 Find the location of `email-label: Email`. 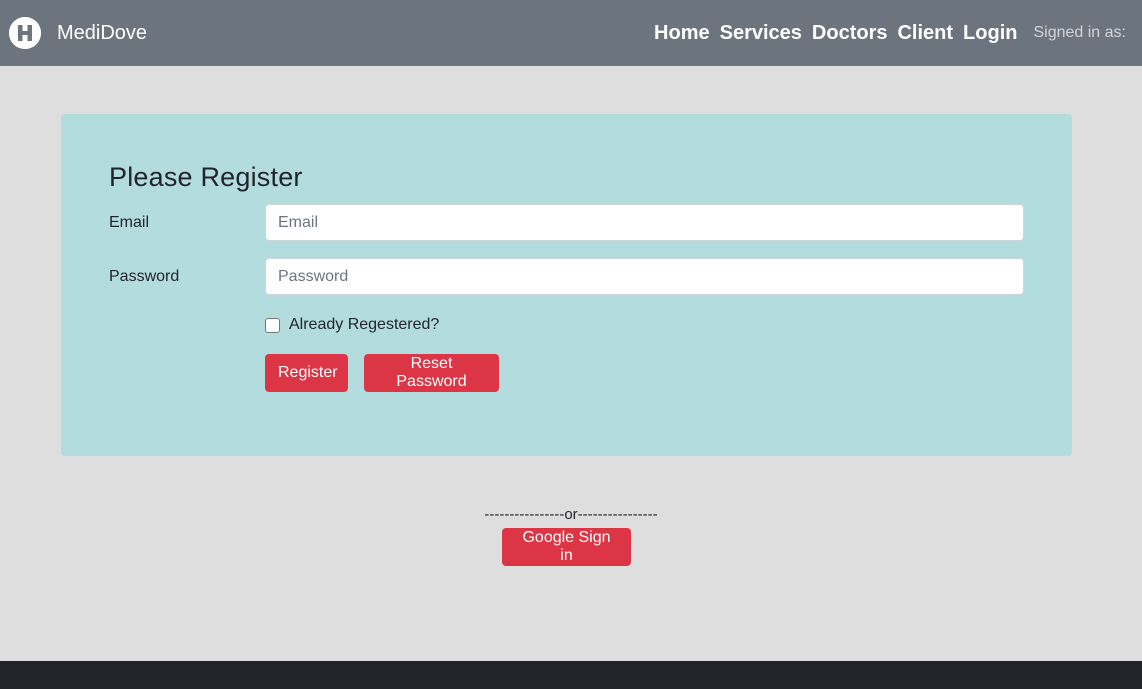

email-label: Email is located at coordinates (129, 222).